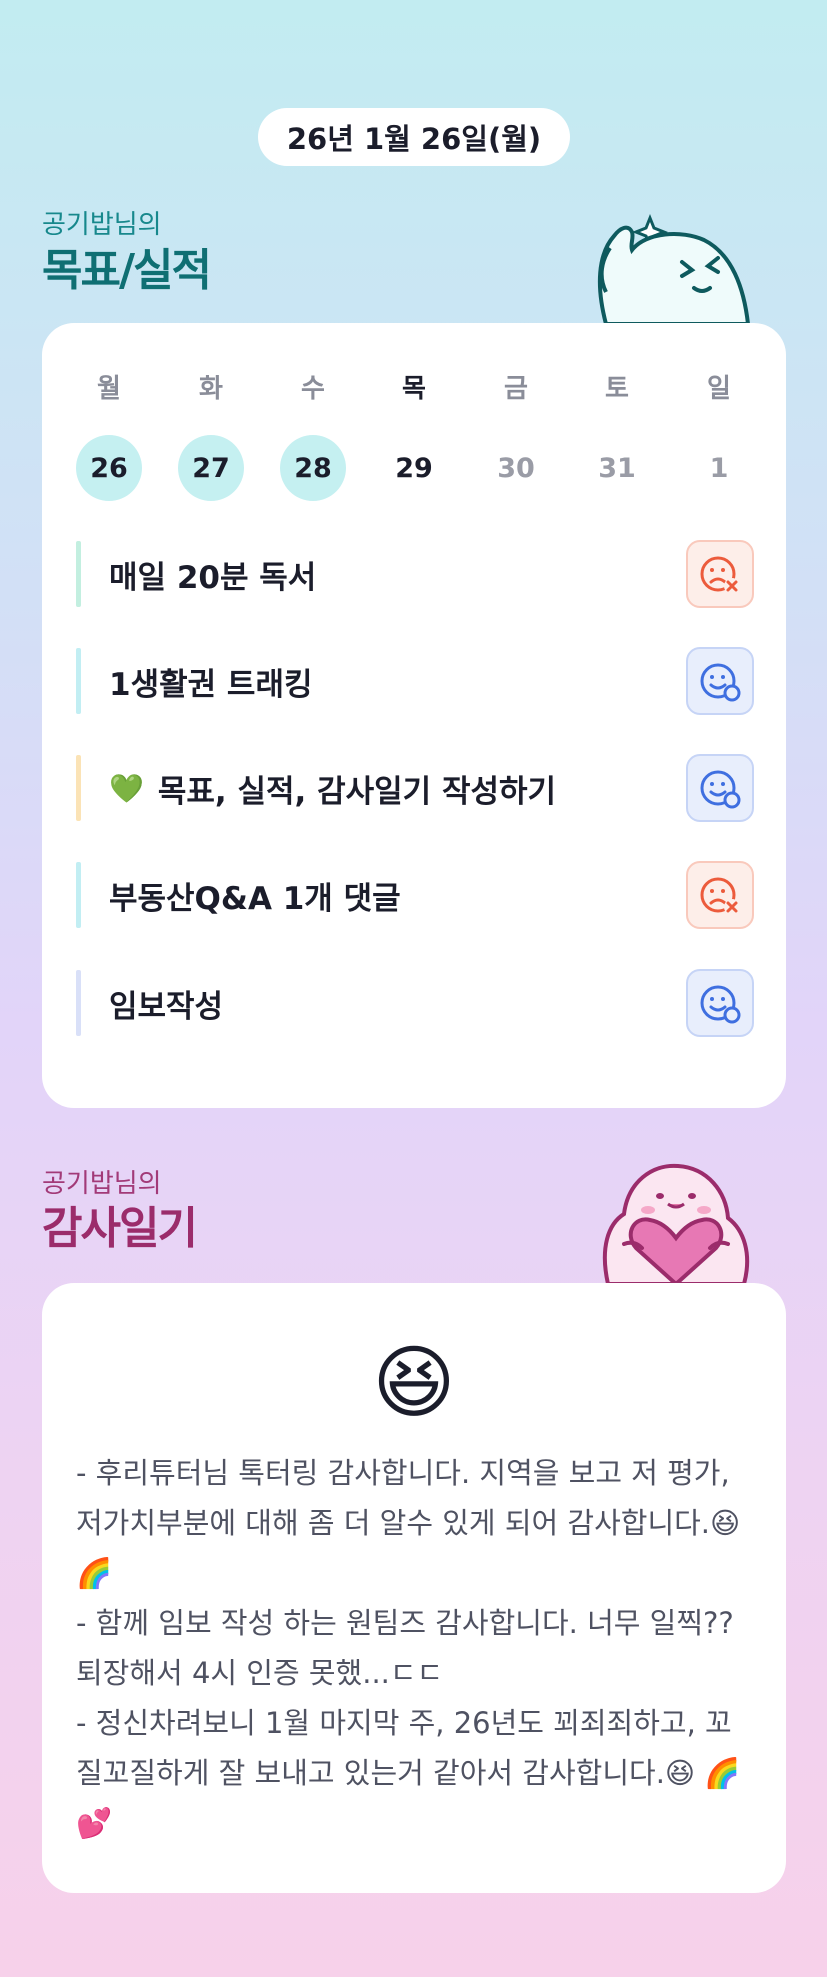 Image resolution: width=827 pixels, height=1977 pixels. Describe the element at coordinates (414, 1382) in the screenshot. I see `mood-emoji-icon: 😆` at that location.